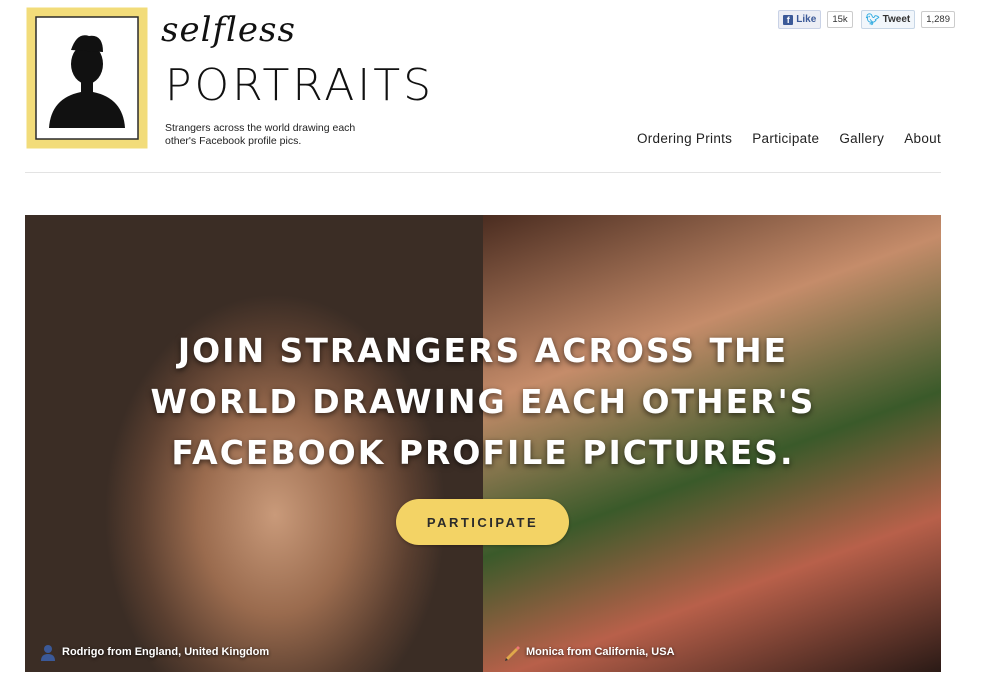 Image resolution: width=991 pixels, height=682 pixels. What do you see at coordinates (48, 653) in the screenshot?
I see `person-icon` at bounding box center [48, 653].